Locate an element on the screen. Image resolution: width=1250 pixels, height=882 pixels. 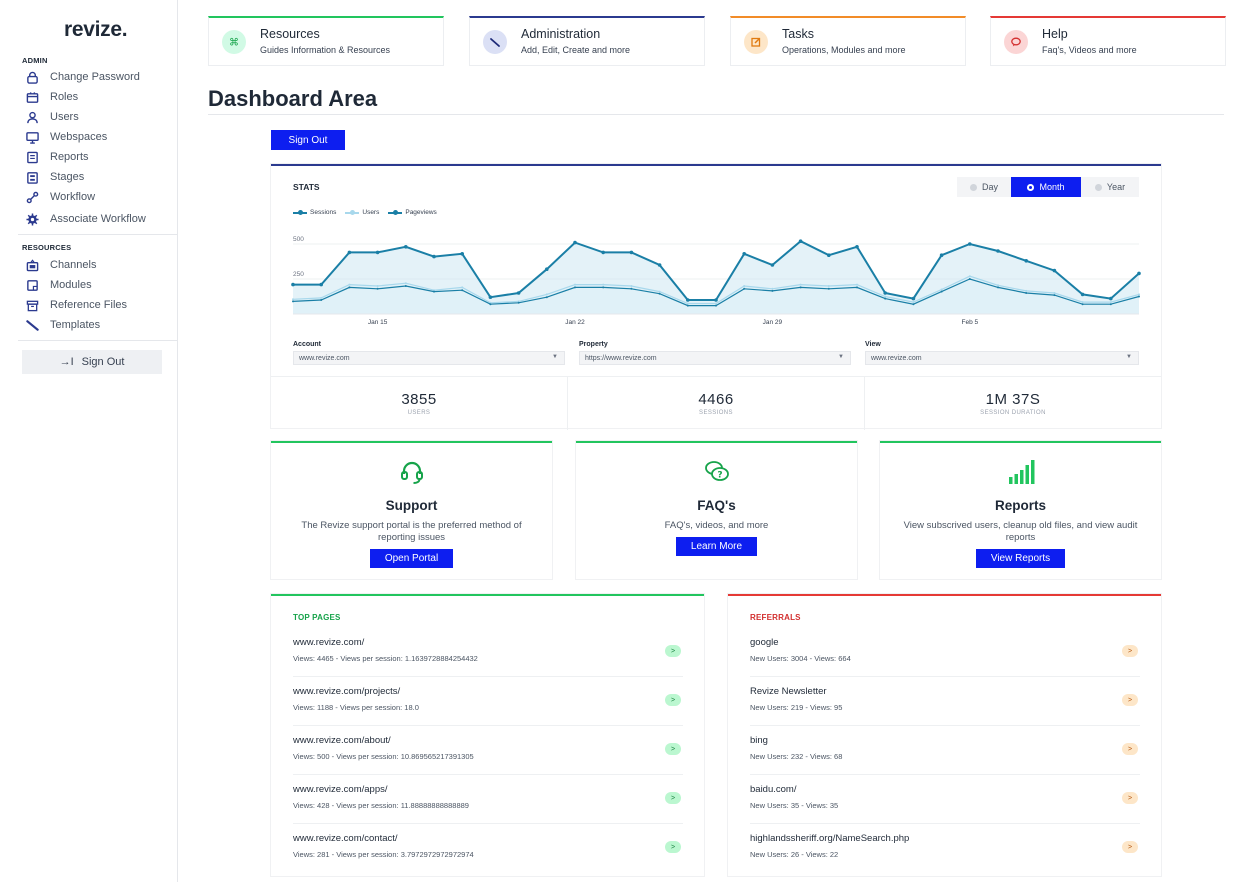
sidebar-item-label: Webspaces is located at coordinates (79, 137).